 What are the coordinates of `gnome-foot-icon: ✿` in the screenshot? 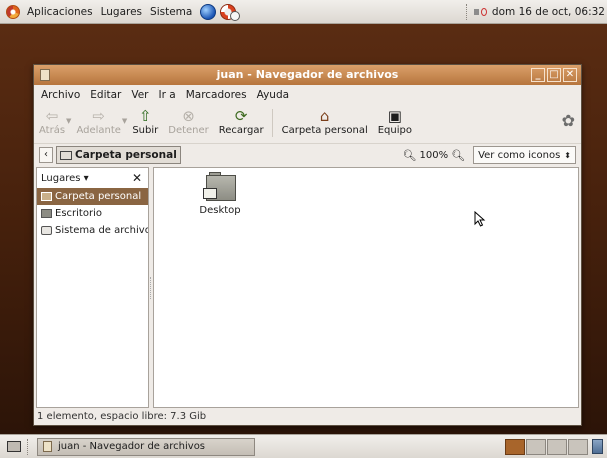 It's located at (568, 120).